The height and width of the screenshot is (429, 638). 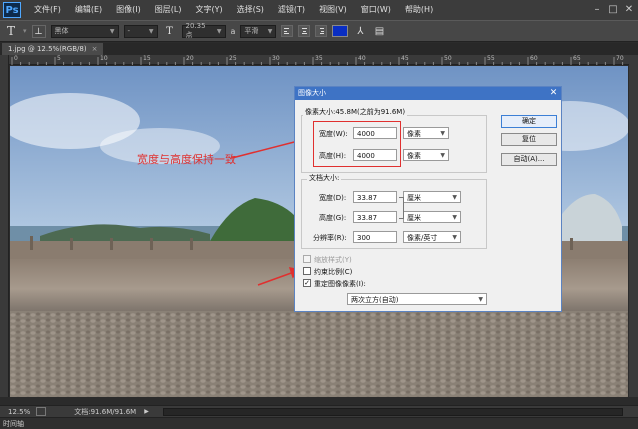 What do you see at coordinates (375, 217) in the screenshot?
I see `doc-height-input: 33.87` at bounding box center [375, 217].